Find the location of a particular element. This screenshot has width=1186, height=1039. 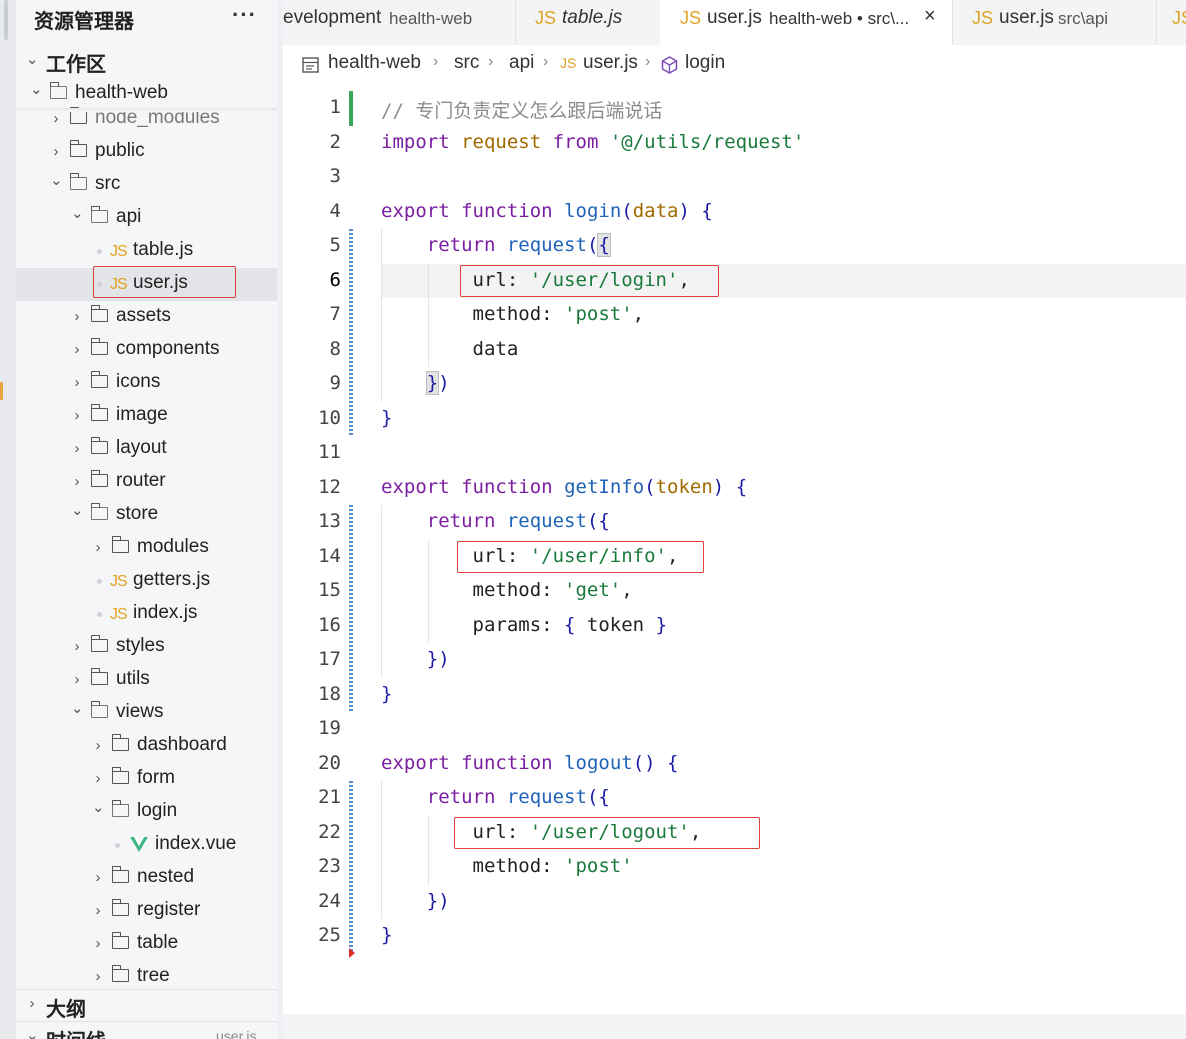

line-number: 21 is located at coordinates (329, 797).